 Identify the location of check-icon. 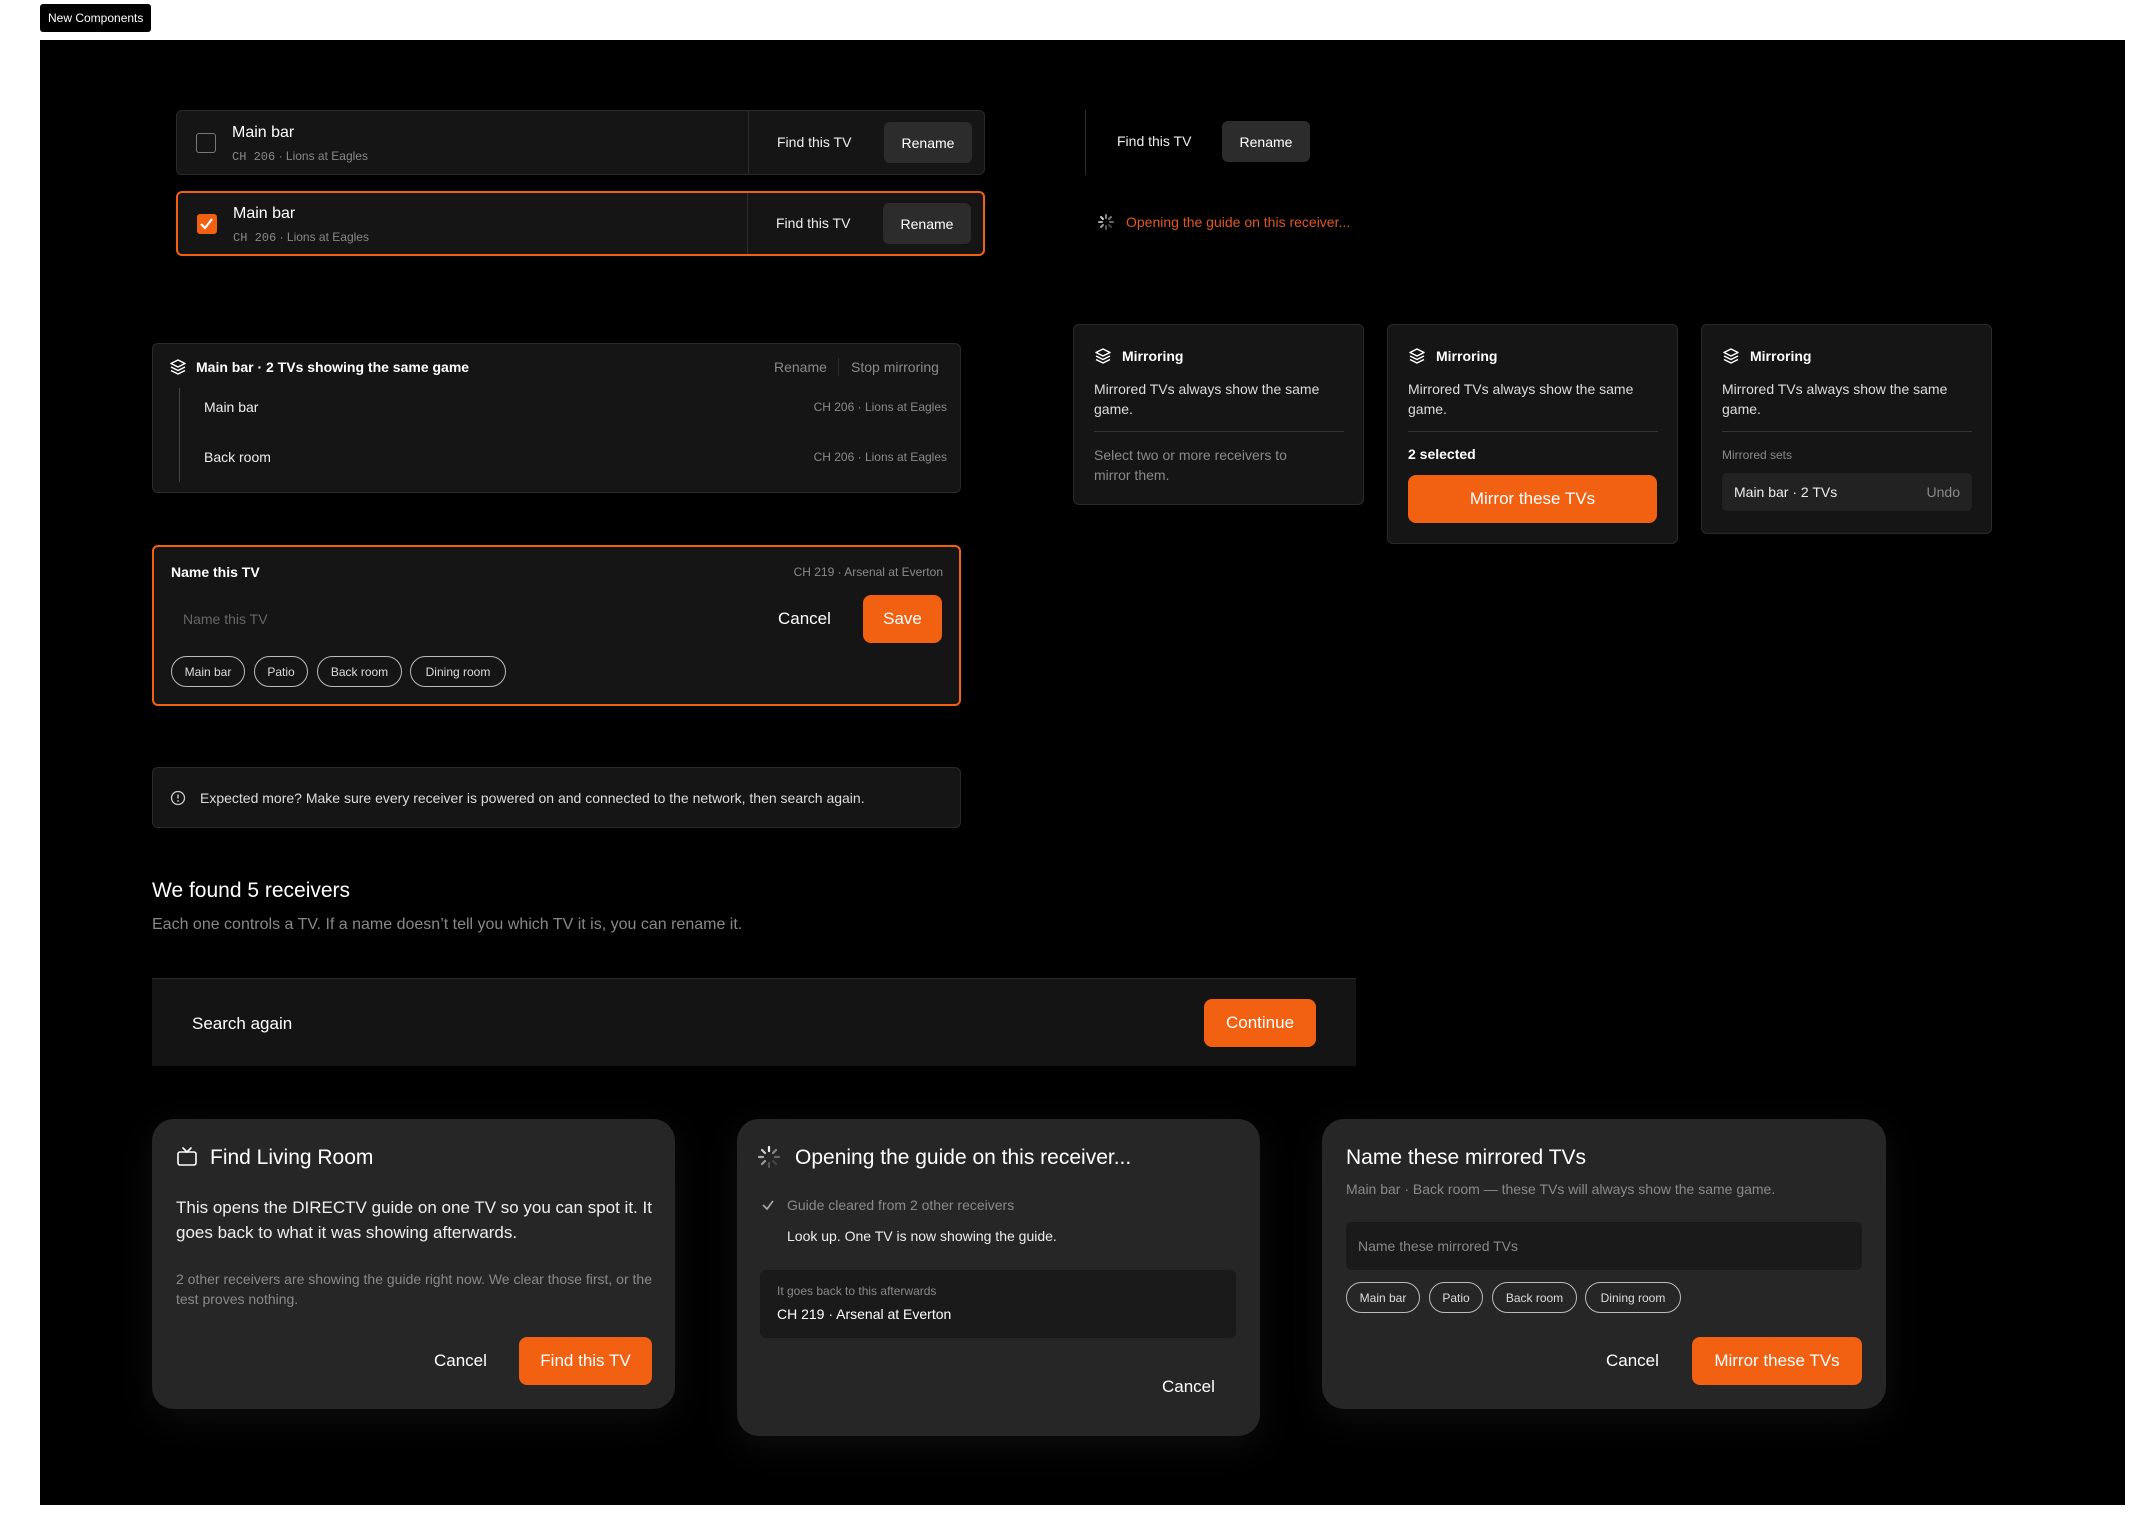
(768, 1205).